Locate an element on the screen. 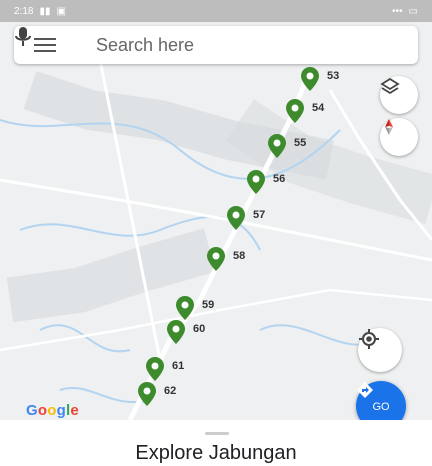 Image resolution: width=432 pixels, height=466 pixels. marker: 61 is located at coordinates (163, 369).